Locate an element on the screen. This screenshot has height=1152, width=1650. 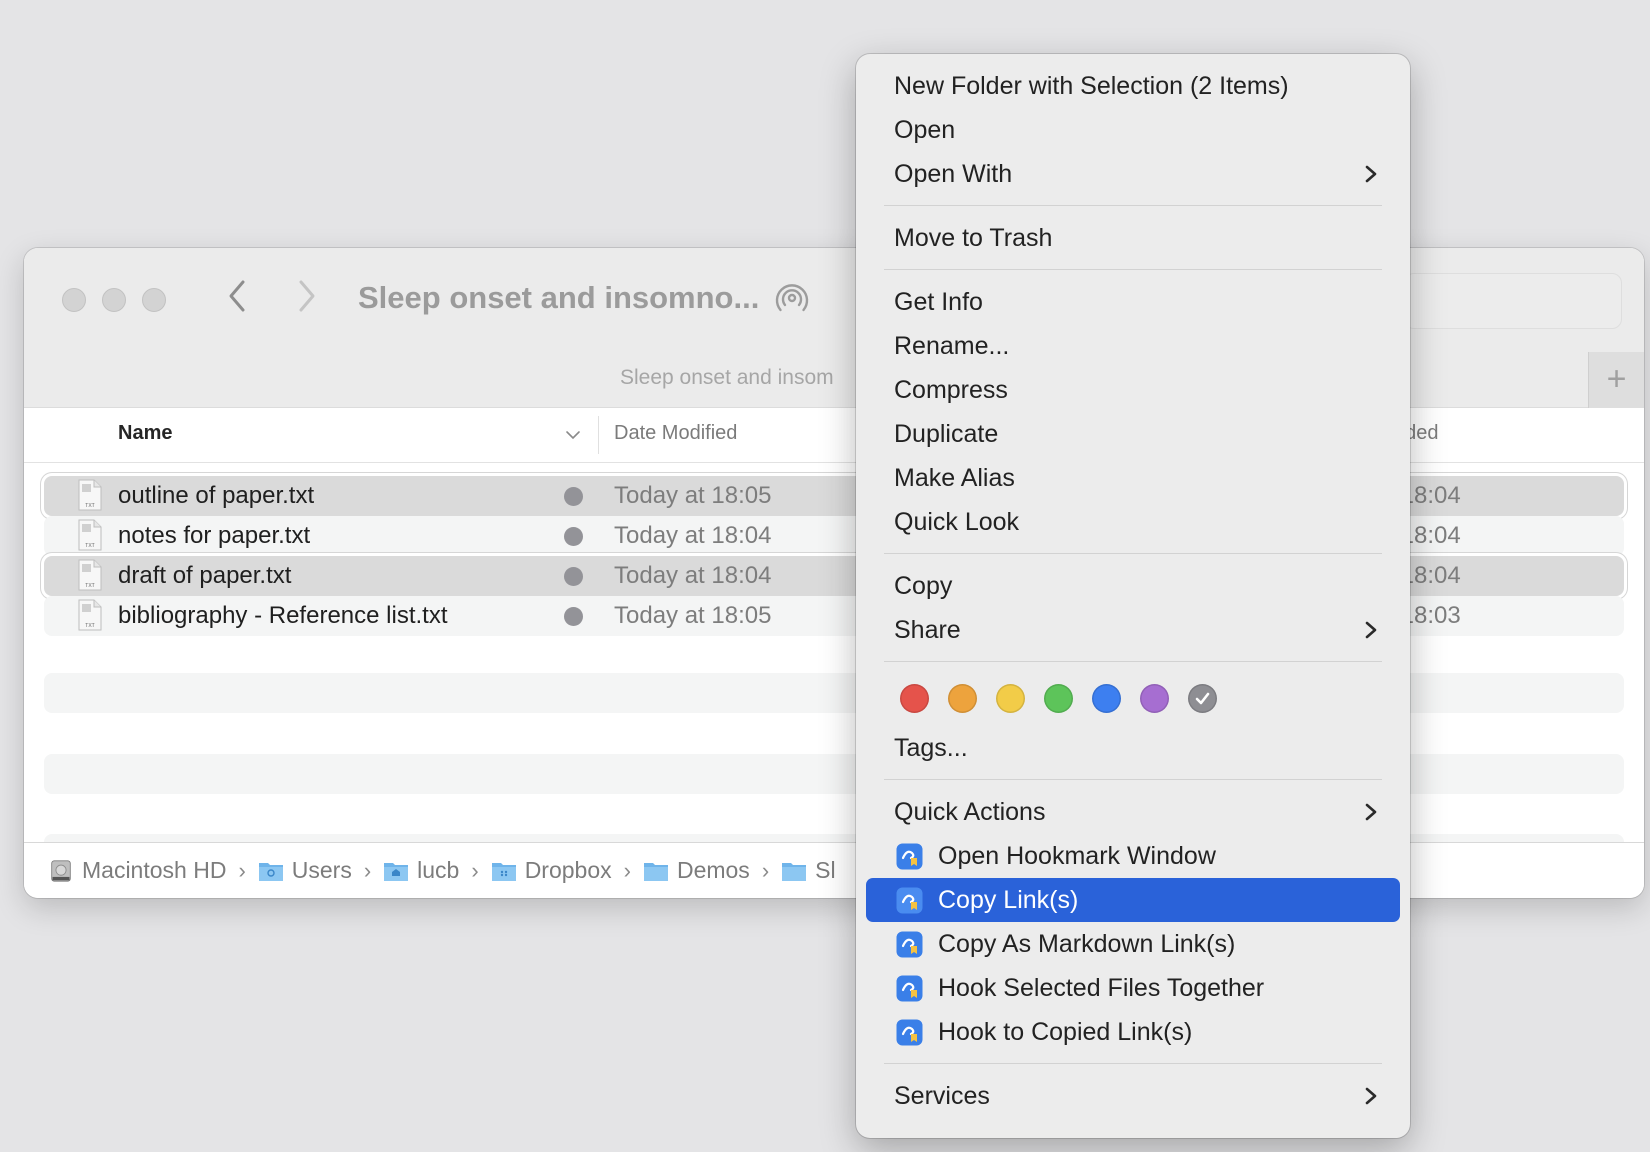
path-item-dropbox: Dropbox is located at coordinates (551, 870).